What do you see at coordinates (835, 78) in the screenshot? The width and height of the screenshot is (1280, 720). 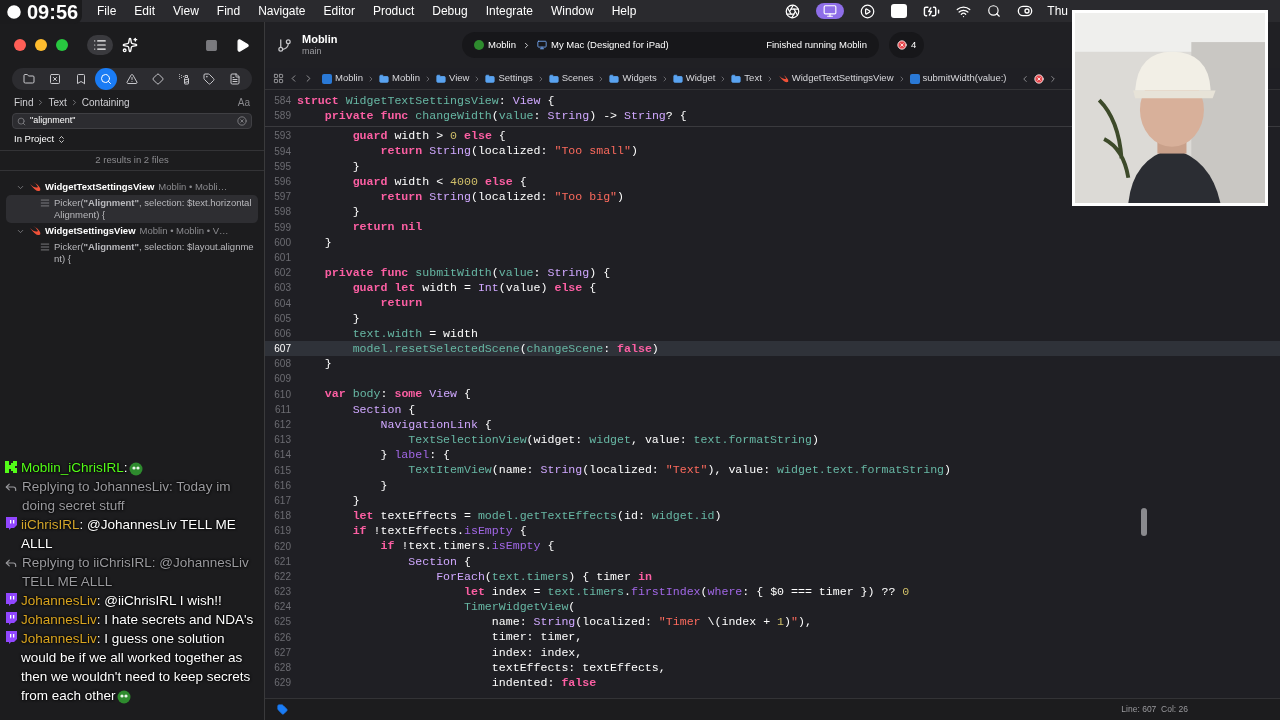 I see `breadcrumb-item: WidgetTextSettingsView` at bounding box center [835, 78].